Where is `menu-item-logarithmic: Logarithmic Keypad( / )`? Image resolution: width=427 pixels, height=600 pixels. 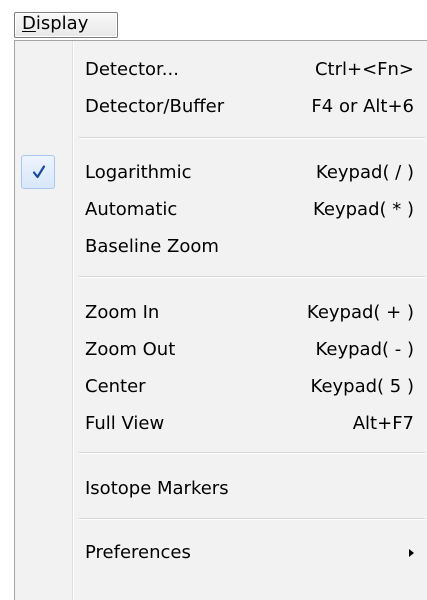 menu-item-logarithmic: Logarithmic Keypad( / ) is located at coordinates (221, 172).